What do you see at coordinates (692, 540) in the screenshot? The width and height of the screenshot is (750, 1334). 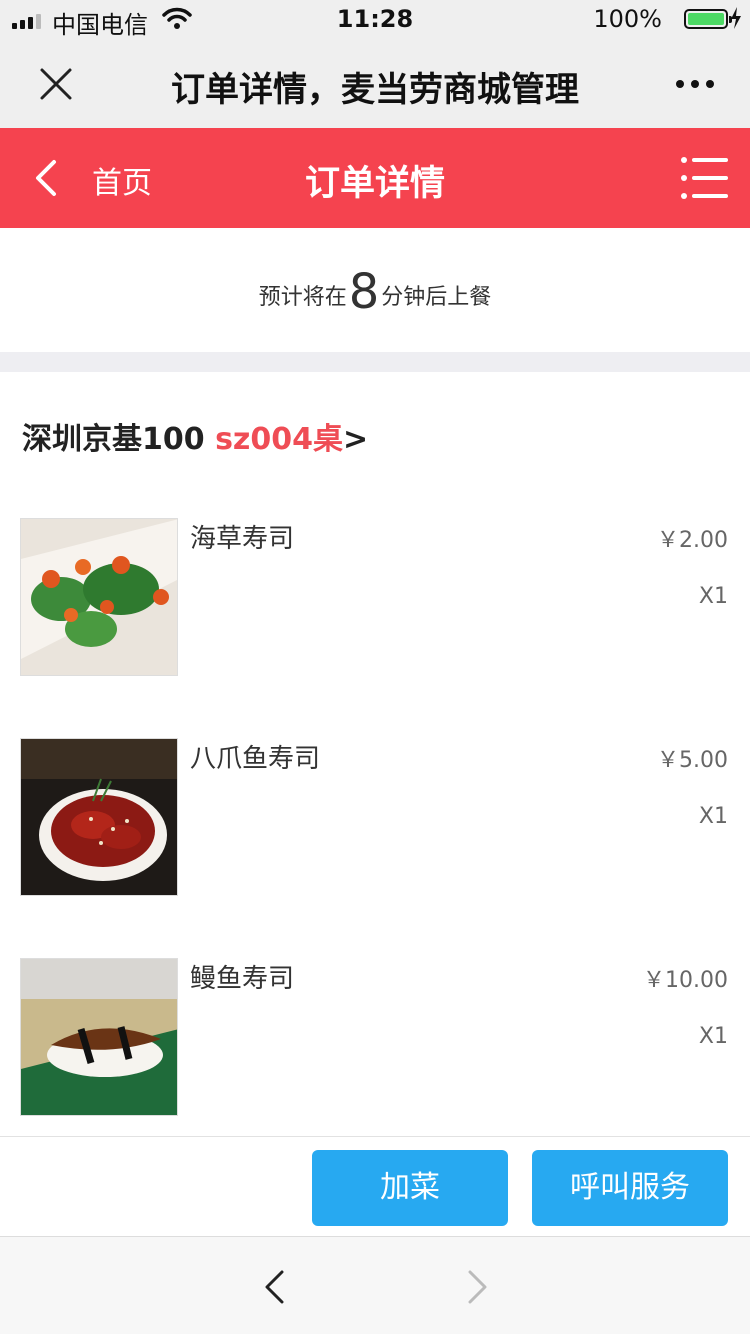 I see `dish-price: ￥2.00` at bounding box center [692, 540].